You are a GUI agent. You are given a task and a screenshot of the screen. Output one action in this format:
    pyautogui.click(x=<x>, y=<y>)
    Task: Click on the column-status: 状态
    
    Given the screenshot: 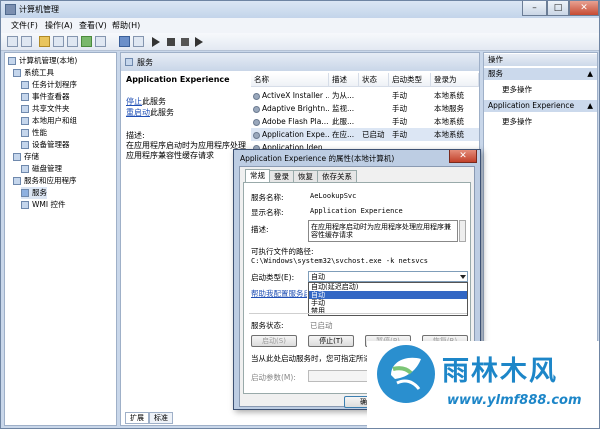 What is the action you would take?
    pyautogui.click(x=374, y=80)
    